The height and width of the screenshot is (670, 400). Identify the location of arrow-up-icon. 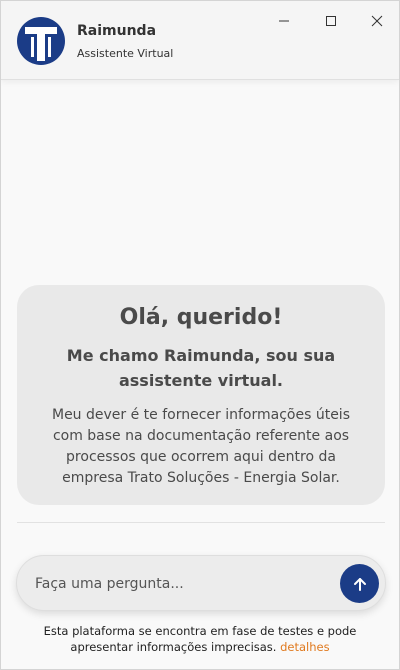
(359, 584).